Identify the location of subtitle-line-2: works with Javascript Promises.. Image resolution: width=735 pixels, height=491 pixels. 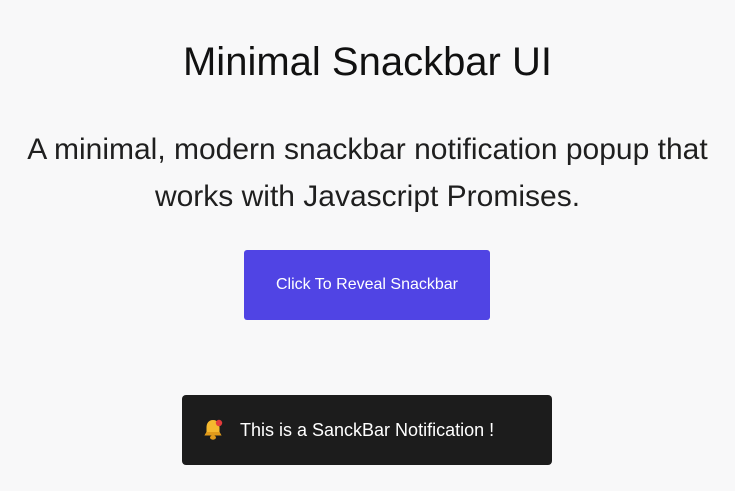
(367, 196).